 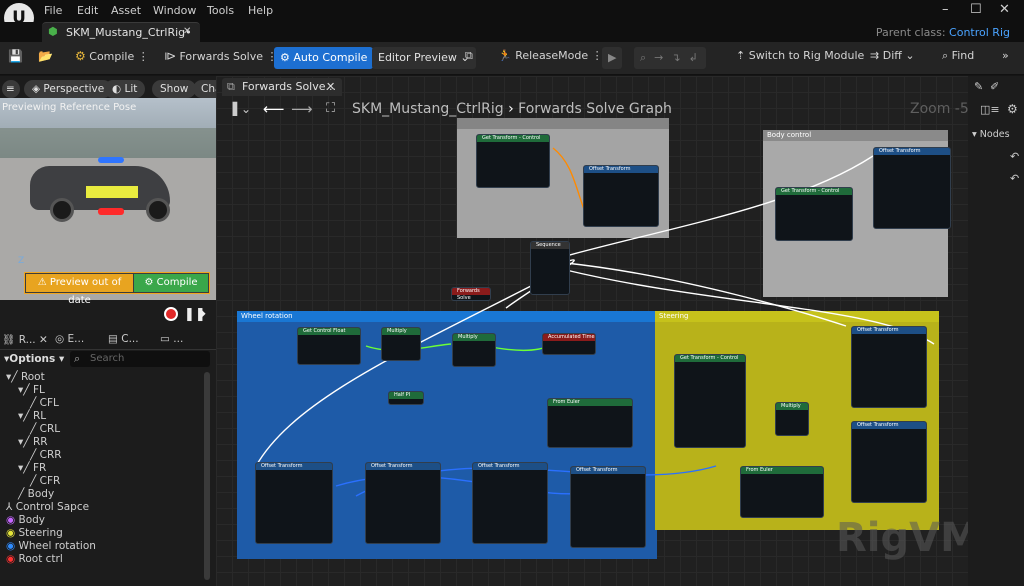 I want to click on tree-item-root-ctrl: ◉ Root ctrl, so click(x=34, y=559).